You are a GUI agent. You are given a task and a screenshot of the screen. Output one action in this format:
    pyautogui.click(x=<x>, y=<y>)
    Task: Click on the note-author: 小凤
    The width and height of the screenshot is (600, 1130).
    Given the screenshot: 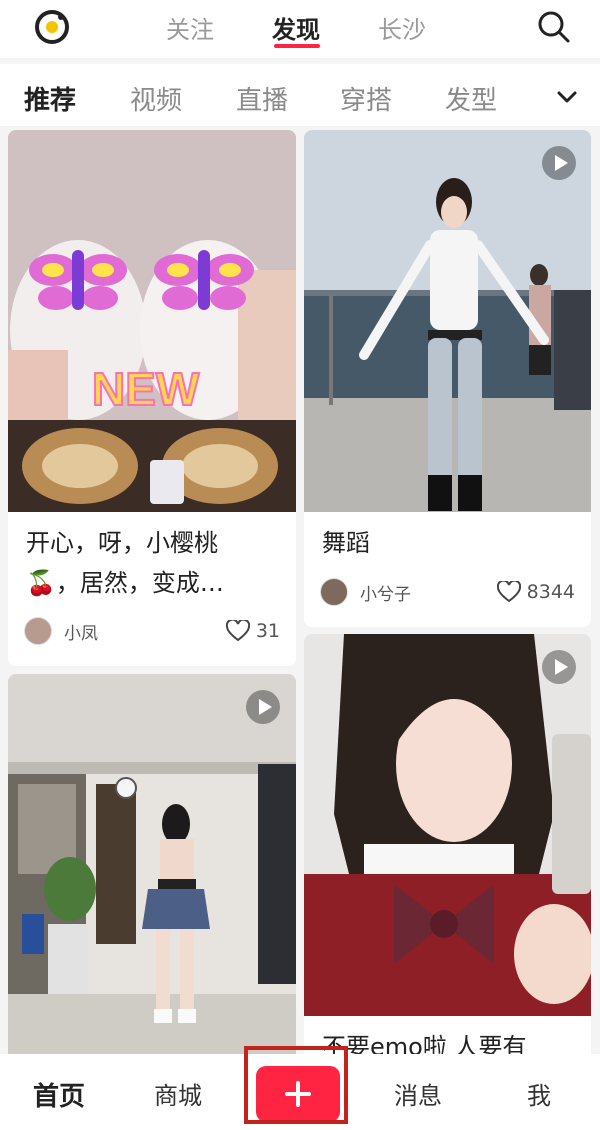 What is the action you would take?
    pyautogui.click(x=61, y=631)
    